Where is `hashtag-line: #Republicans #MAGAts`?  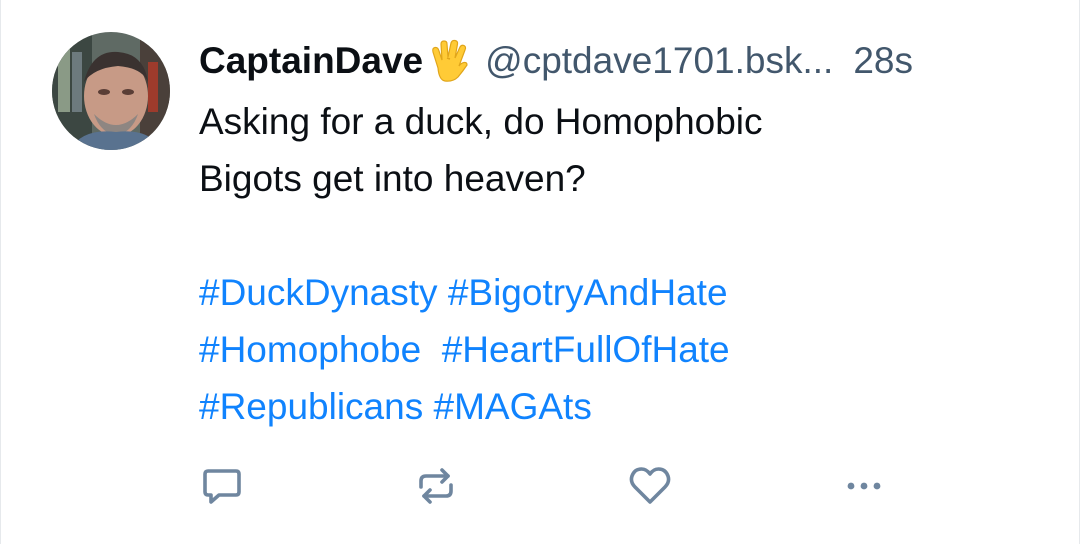 hashtag-line: #Republicans #MAGAts is located at coordinates (579, 406).